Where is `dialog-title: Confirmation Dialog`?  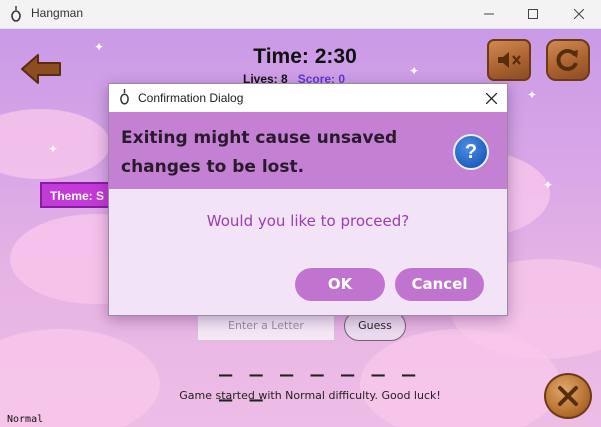 dialog-title: Confirmation Dialog is located at coordinates (191, 98).